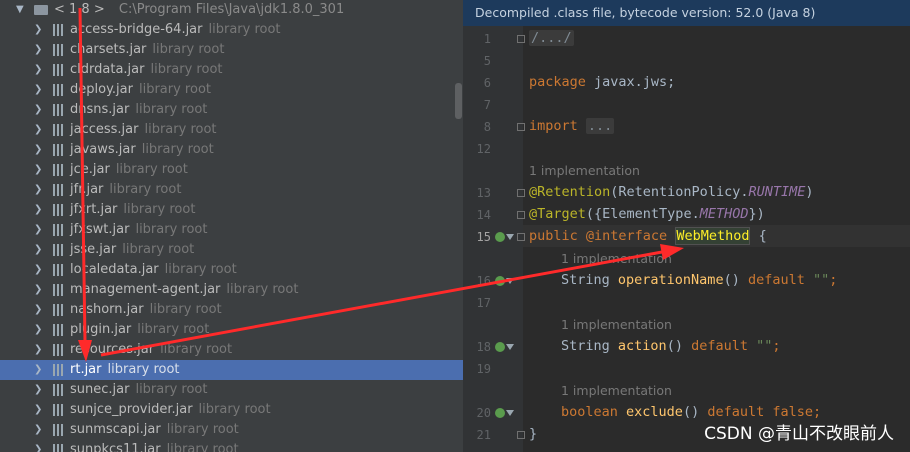  I want to click on tree-item-jar: ❯ jfr.jar library root, so click(231, 190).